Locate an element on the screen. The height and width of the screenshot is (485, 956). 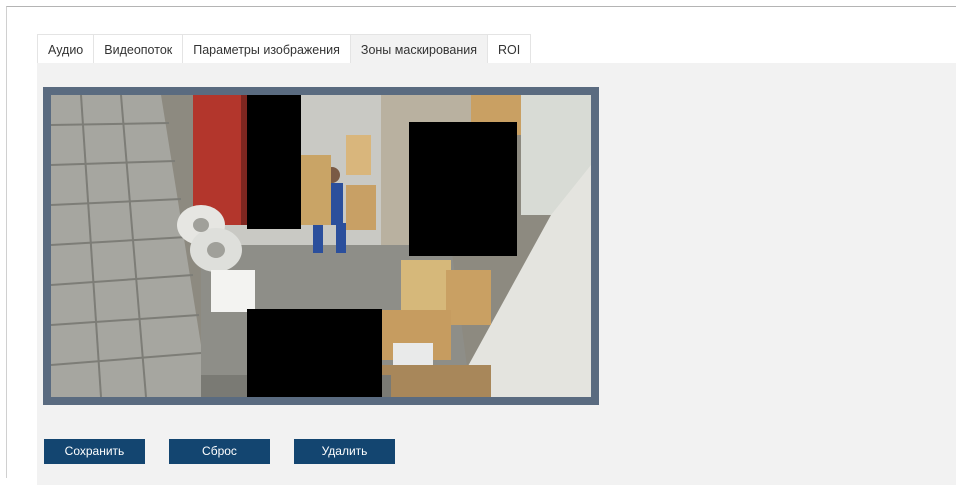
reset-button: Сброс is located at coordinates (219, 451).